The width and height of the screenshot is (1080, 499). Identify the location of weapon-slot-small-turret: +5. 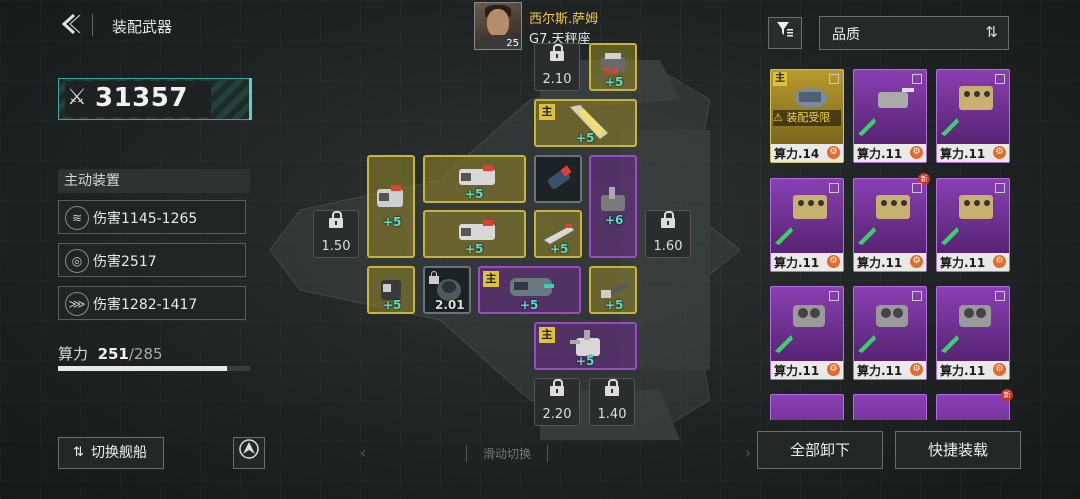
(391, 290).